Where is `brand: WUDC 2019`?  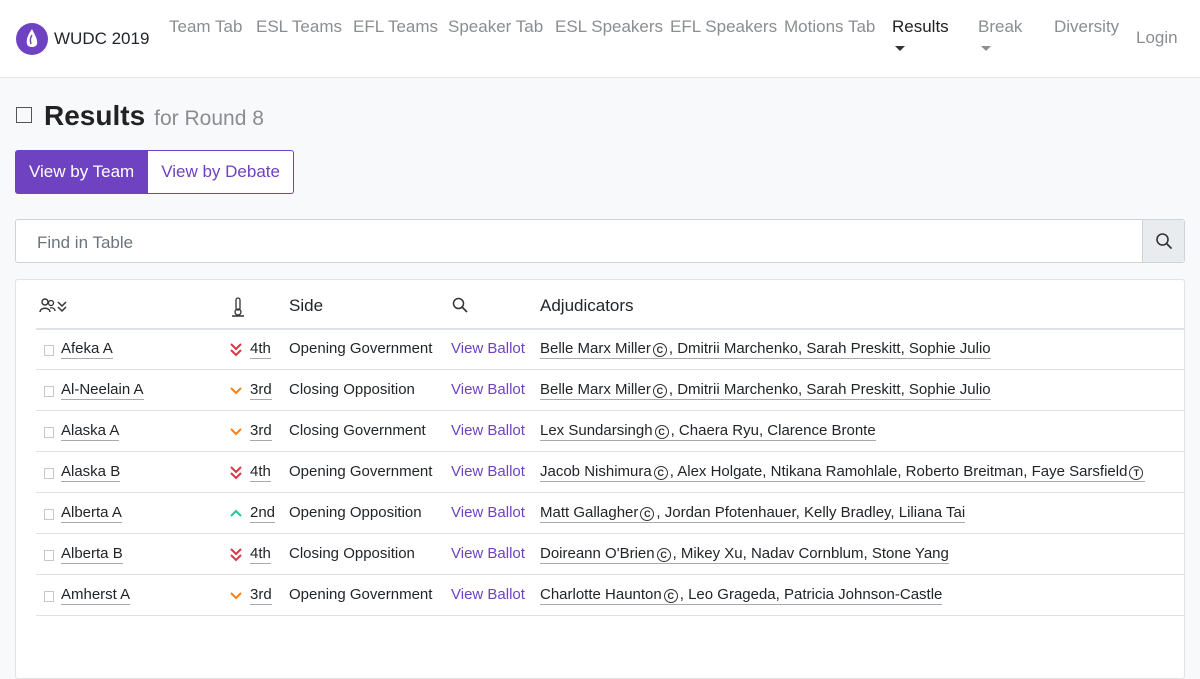
brand: WUDC 2019 is located at coordinates (82, 39).